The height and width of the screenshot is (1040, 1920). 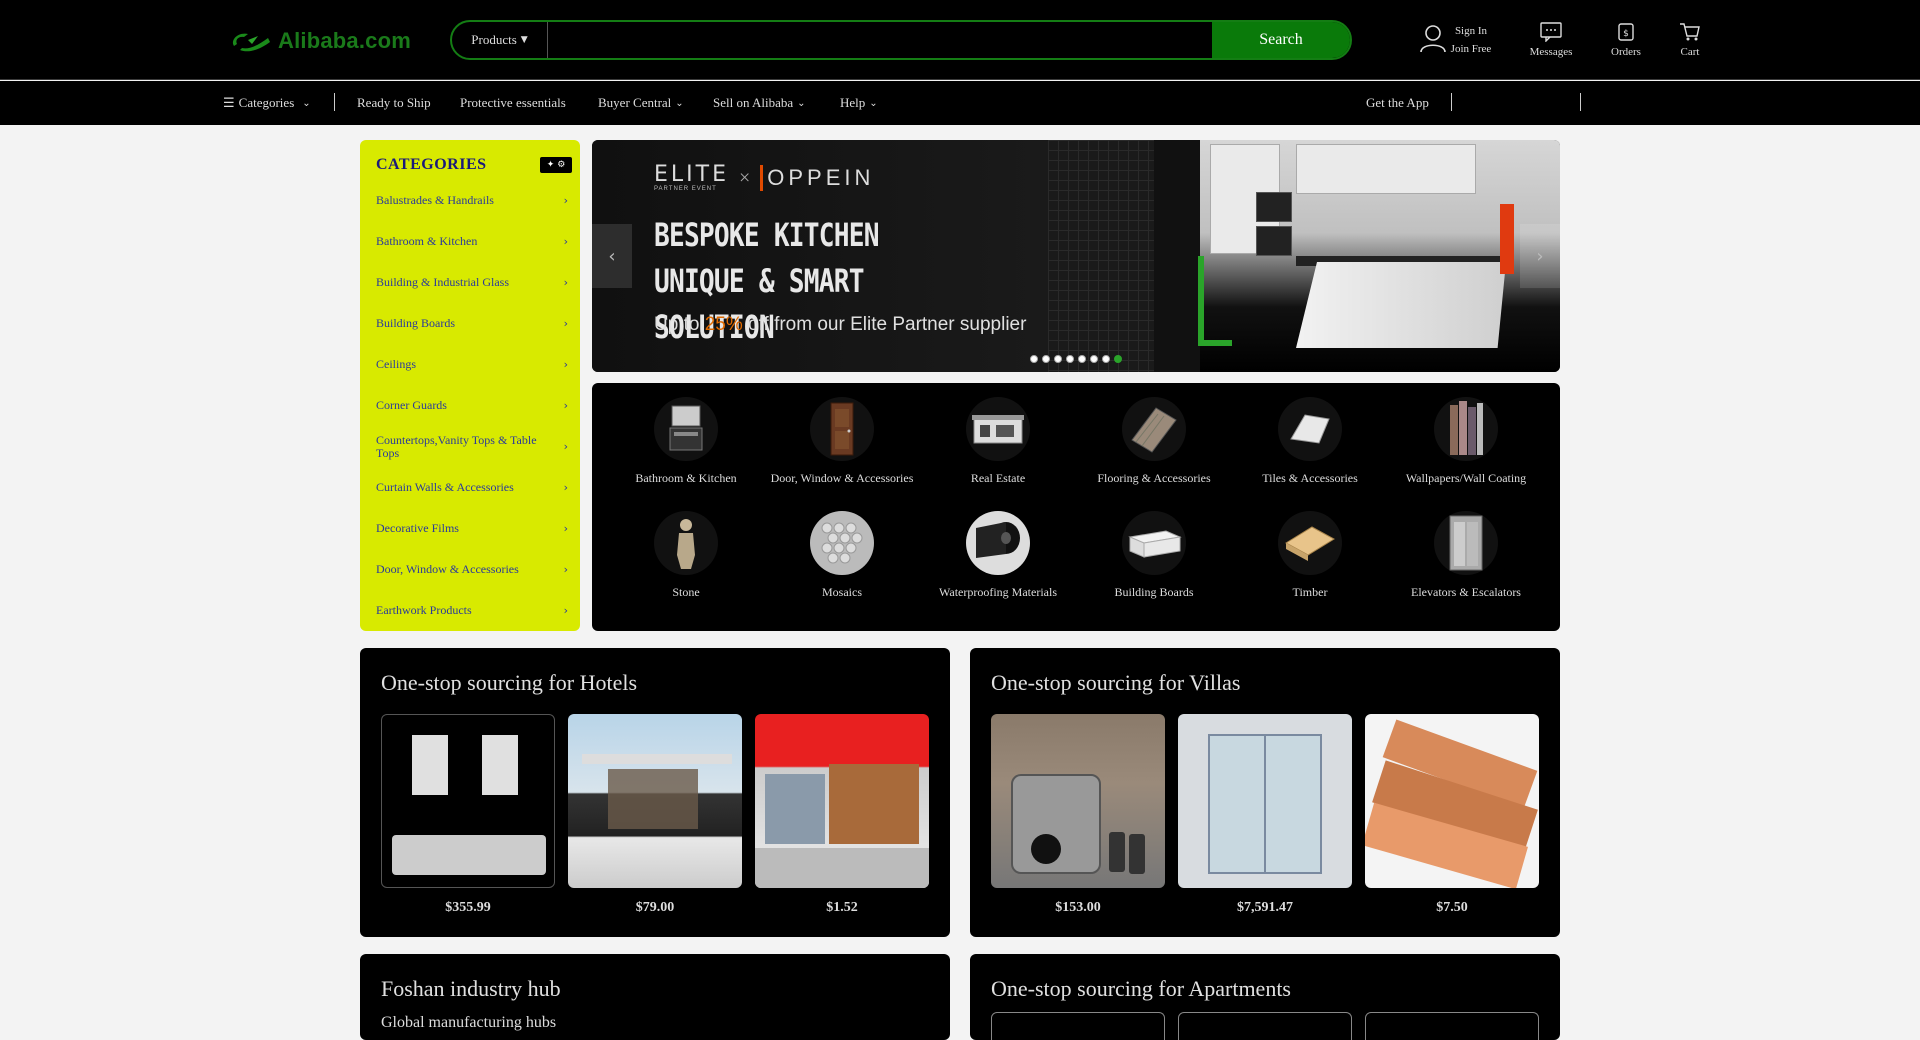 I want to click on icon-category-door-window: Door, Window & Accessories, so click(x=842, y=441).